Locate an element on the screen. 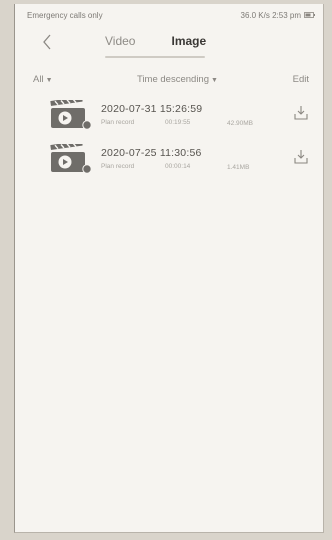 The image size is (332, 540). battery-icon is located at coordinates (309, 15).